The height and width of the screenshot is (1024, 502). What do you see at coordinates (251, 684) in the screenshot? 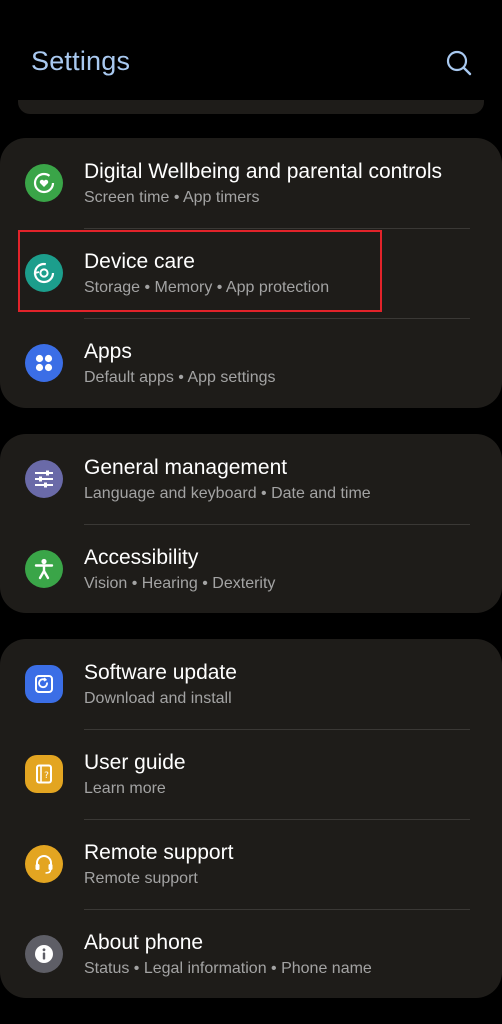
I see `setting-software-update: Software update Download and install` at bounding box center [251, 684].